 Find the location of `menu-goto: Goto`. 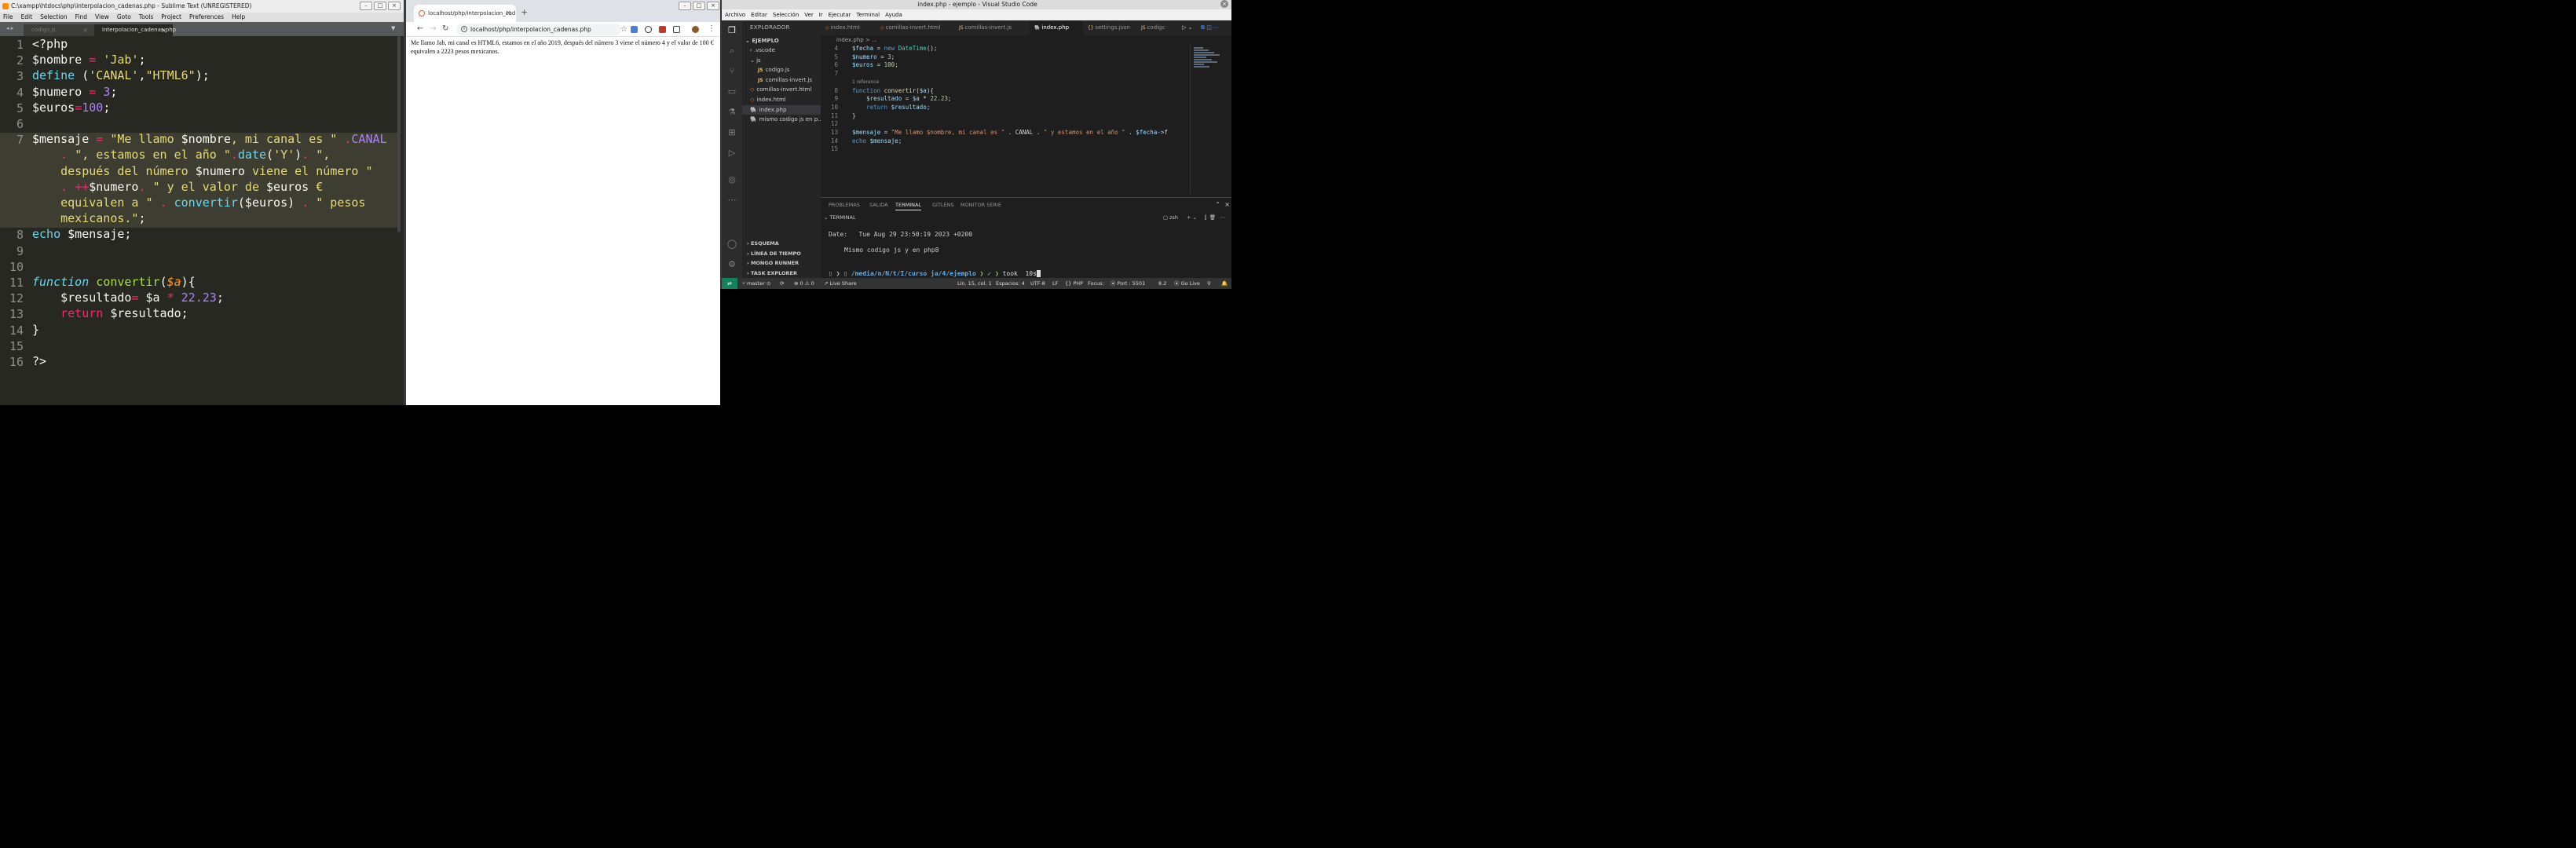

menu-goto: Goto is located at coordinates (124, 18).